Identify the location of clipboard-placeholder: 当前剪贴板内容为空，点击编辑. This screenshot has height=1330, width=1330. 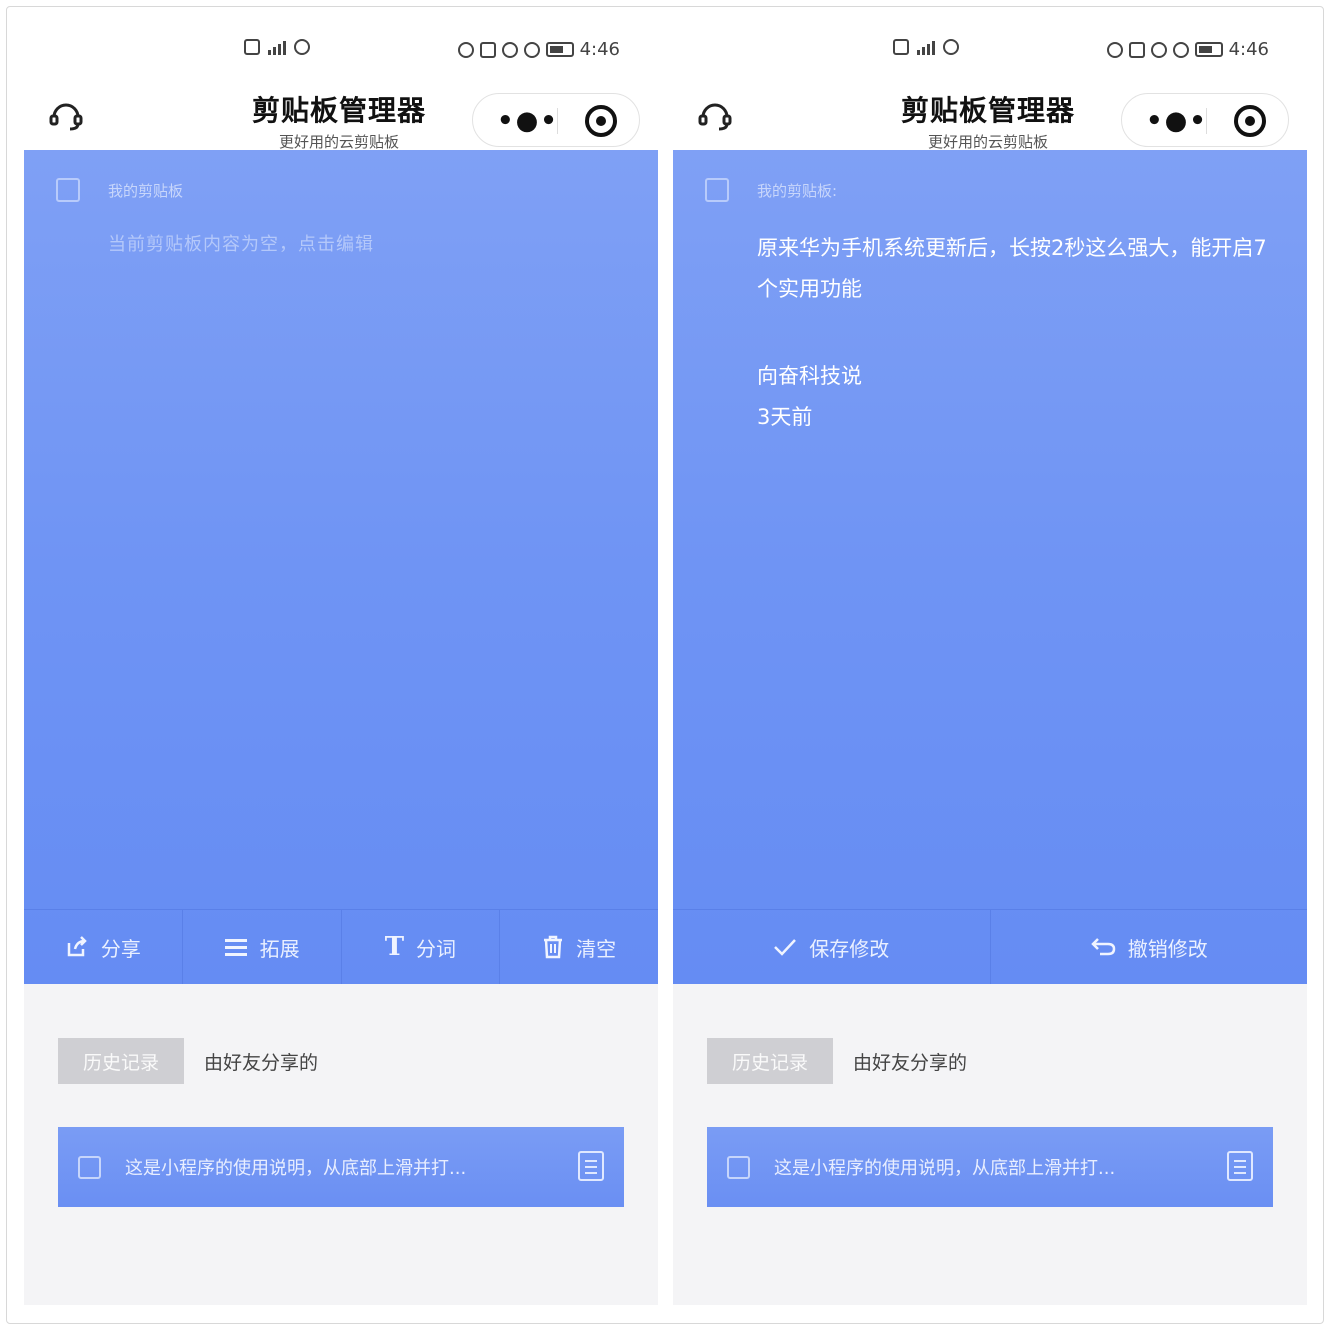
(241, 243).